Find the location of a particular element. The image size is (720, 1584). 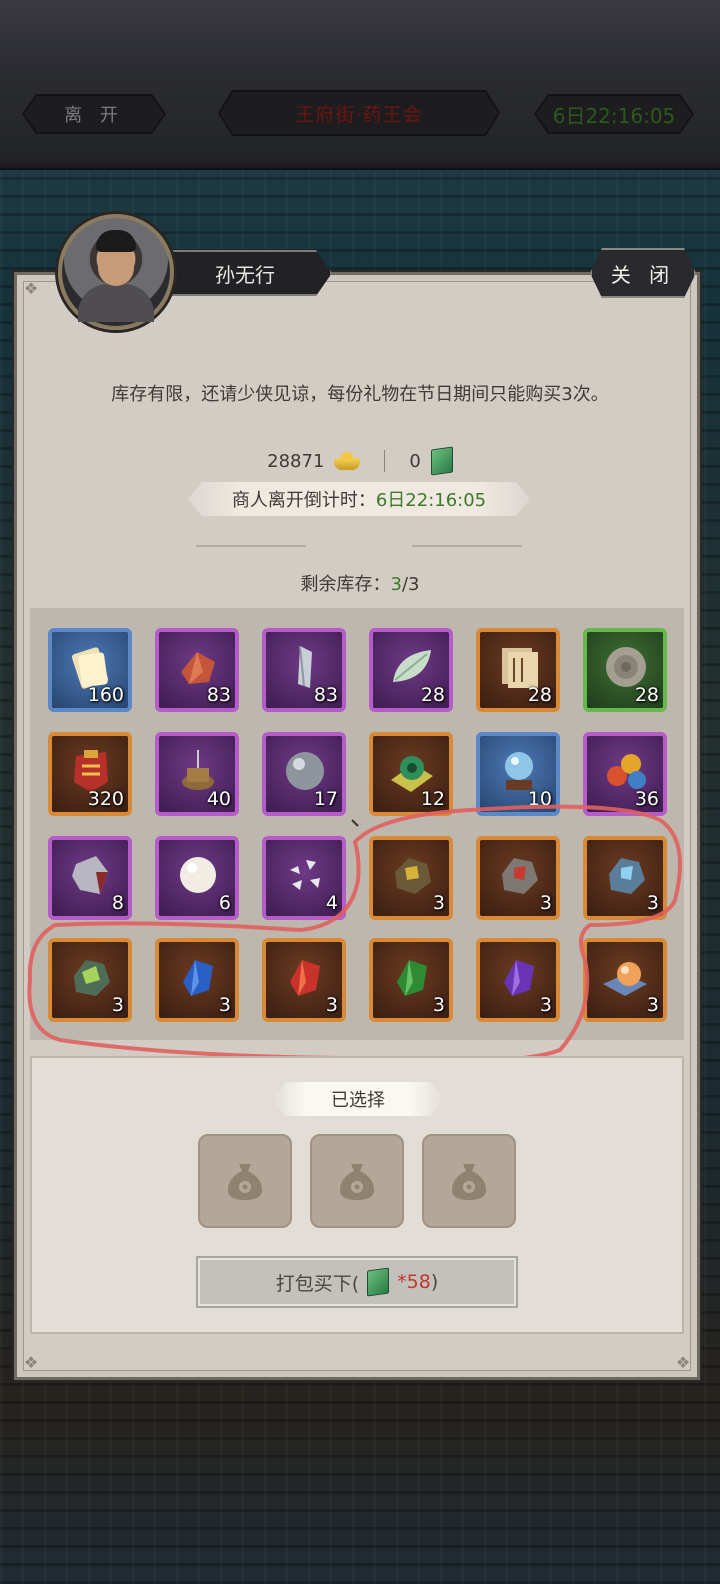

item-slot-emerald-gem: 3 is located at coordinates (411, 980).